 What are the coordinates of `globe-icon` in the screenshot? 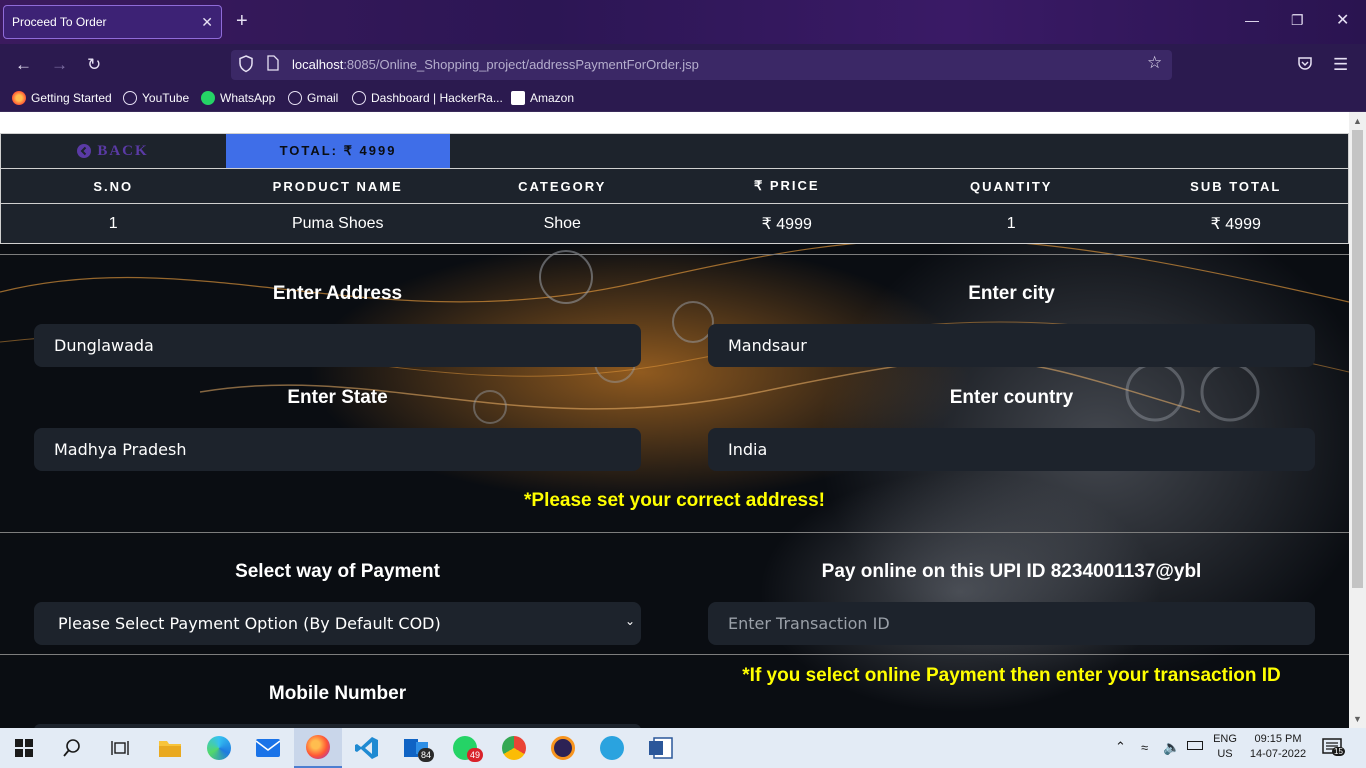 It's located at (130, 98).